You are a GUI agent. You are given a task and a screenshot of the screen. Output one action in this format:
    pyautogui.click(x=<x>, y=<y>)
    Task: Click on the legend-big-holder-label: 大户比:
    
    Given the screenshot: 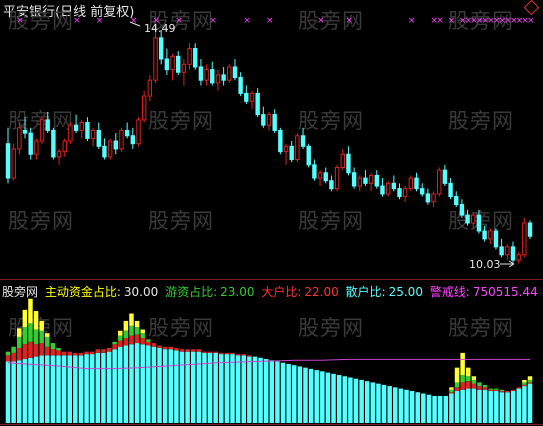 What is the action you would take?
    pyautogui.click(x=281, y=292)
    